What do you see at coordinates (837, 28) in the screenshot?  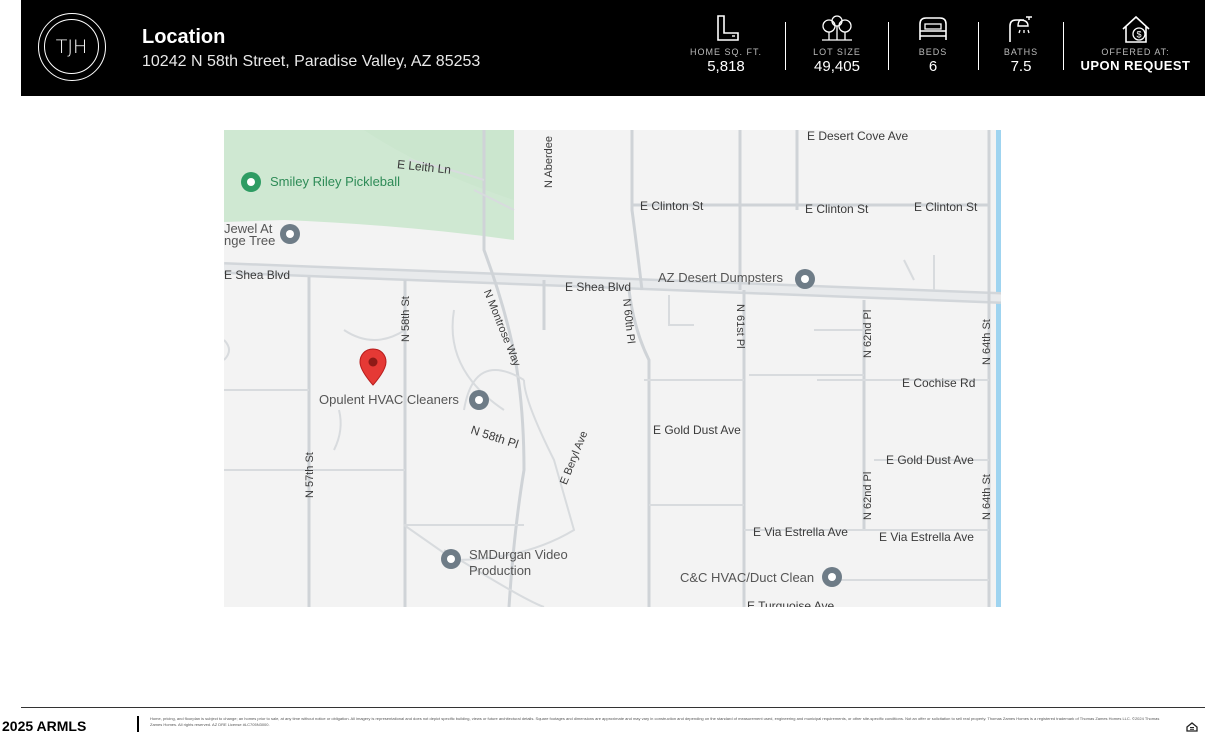 I see `trees-icon` at bounding box center [837, 28].